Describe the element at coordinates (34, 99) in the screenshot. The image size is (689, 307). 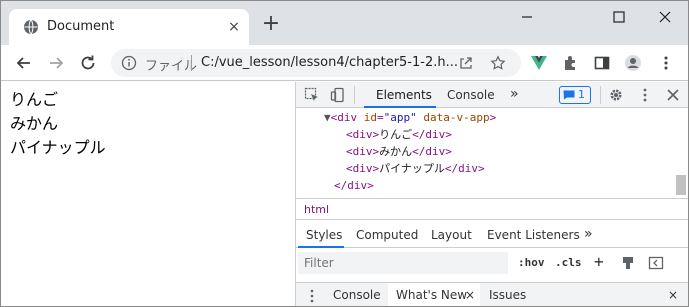
I see `fruit-line: りんご` at that location.